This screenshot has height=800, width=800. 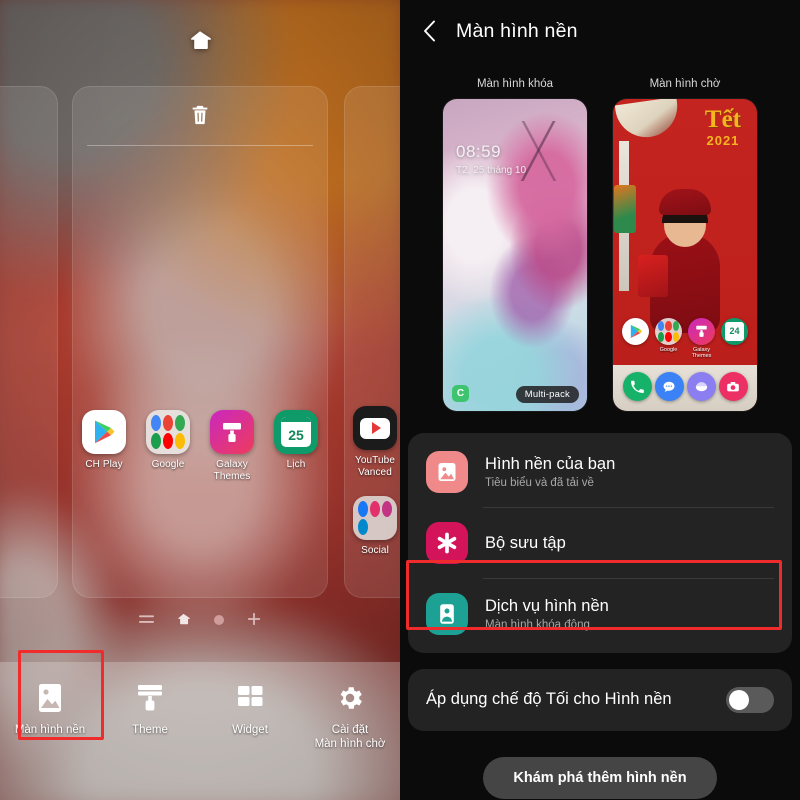 What do you see at coordinates (146, 622) in the screenshot?
I see `menu-icon` at bounding box center [146, 622].